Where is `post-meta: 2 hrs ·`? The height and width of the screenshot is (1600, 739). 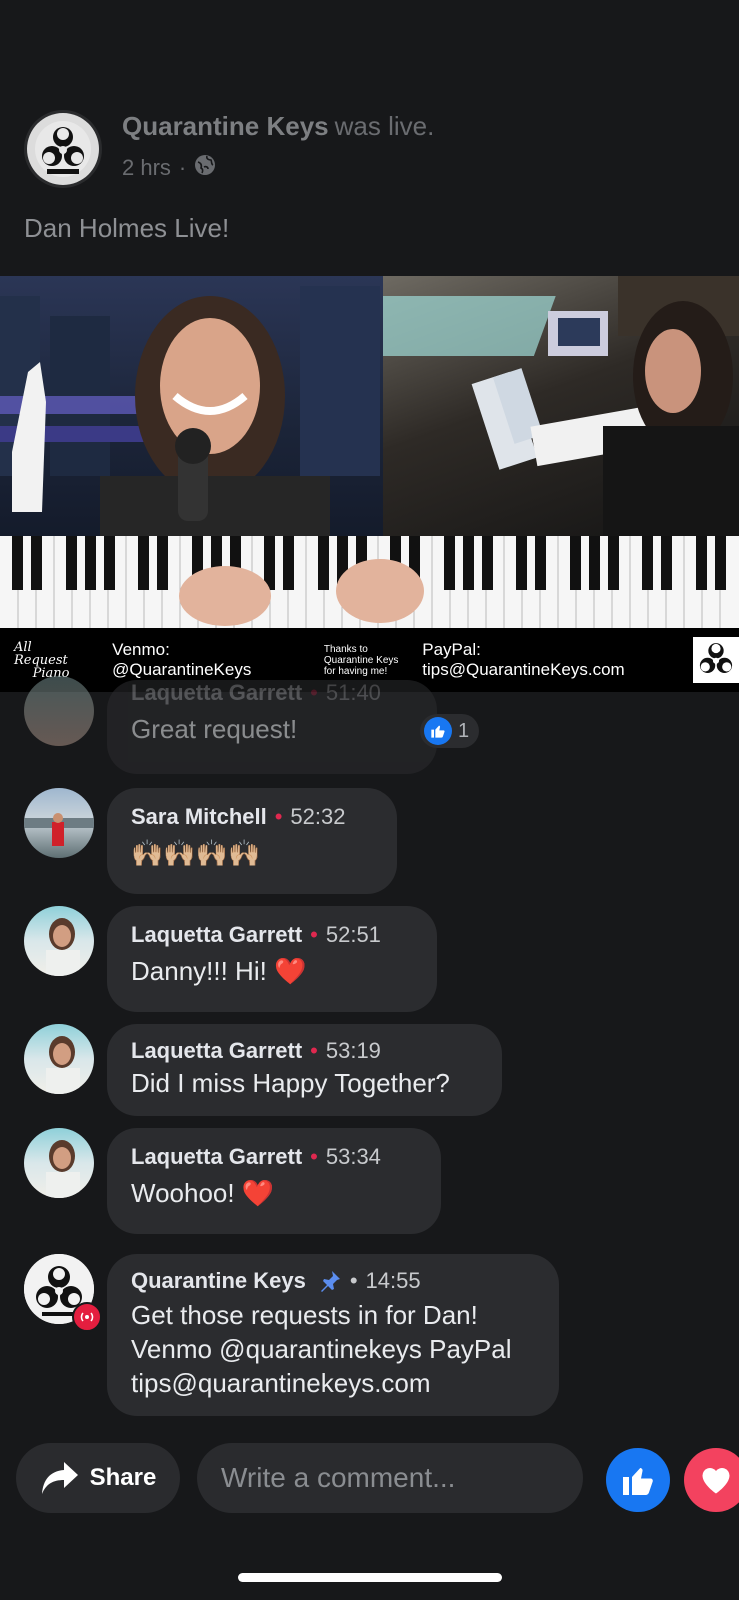 post-meta: 2 hrs · is located at coordinates (169, 168).